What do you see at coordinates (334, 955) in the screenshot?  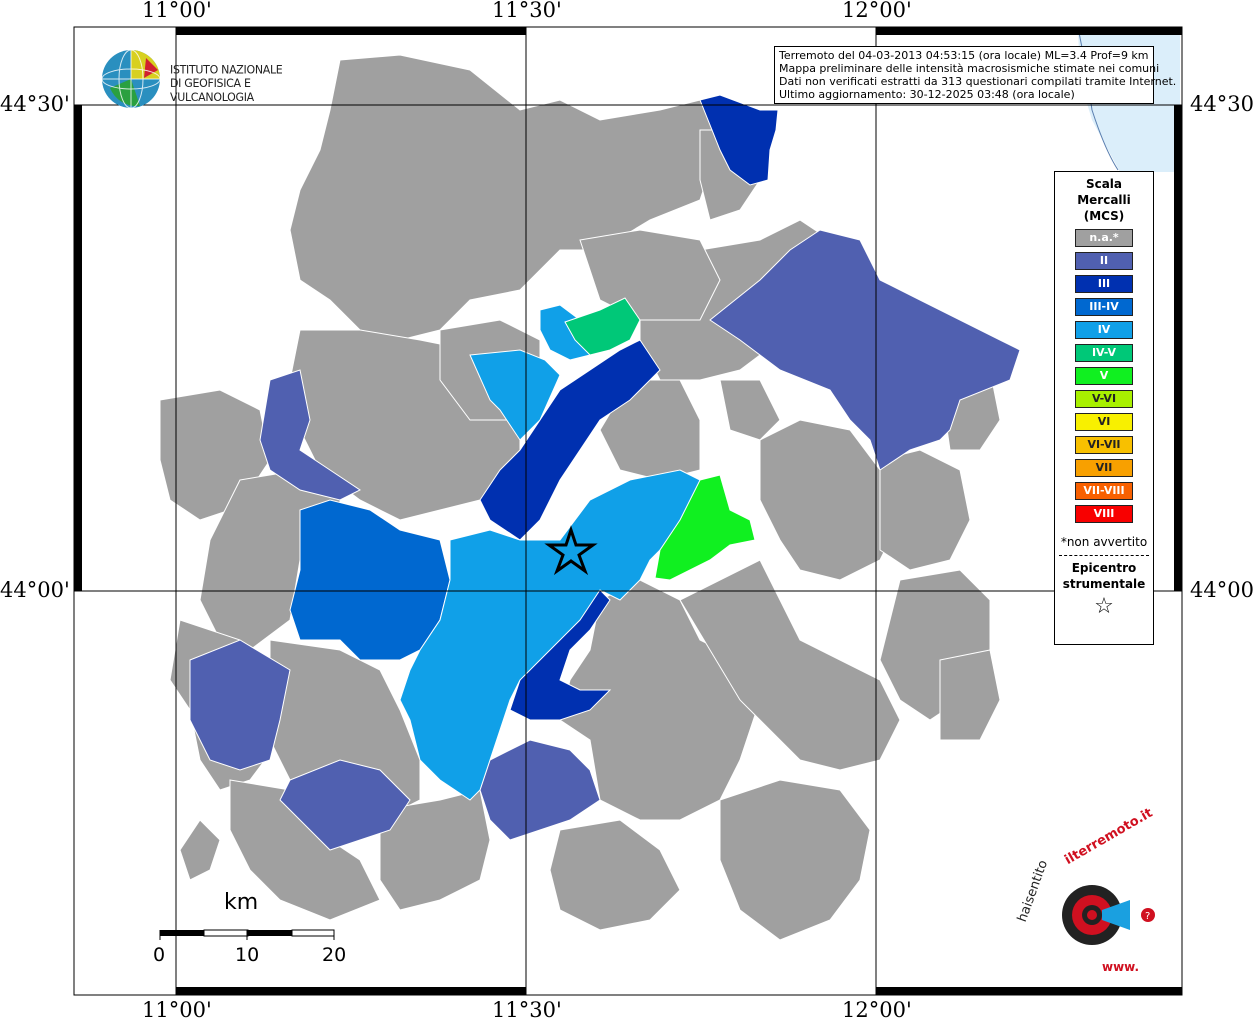 I see `scale-tick-20: 20` at bounding box center [334, 955].